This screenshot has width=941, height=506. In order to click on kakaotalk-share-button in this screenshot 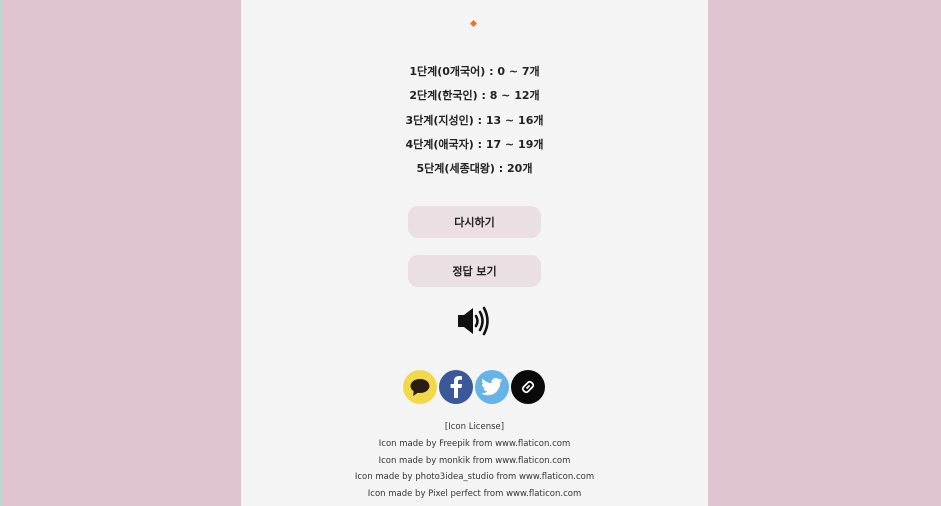, I will do `click(420, 387)`.